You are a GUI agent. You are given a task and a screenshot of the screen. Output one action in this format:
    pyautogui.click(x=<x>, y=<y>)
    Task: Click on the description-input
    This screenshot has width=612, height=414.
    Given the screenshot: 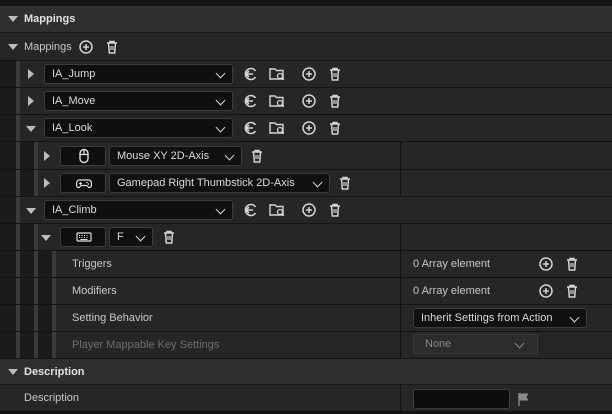 What is the action you would take?
    pyautogui.click(x=461, y=399)
    